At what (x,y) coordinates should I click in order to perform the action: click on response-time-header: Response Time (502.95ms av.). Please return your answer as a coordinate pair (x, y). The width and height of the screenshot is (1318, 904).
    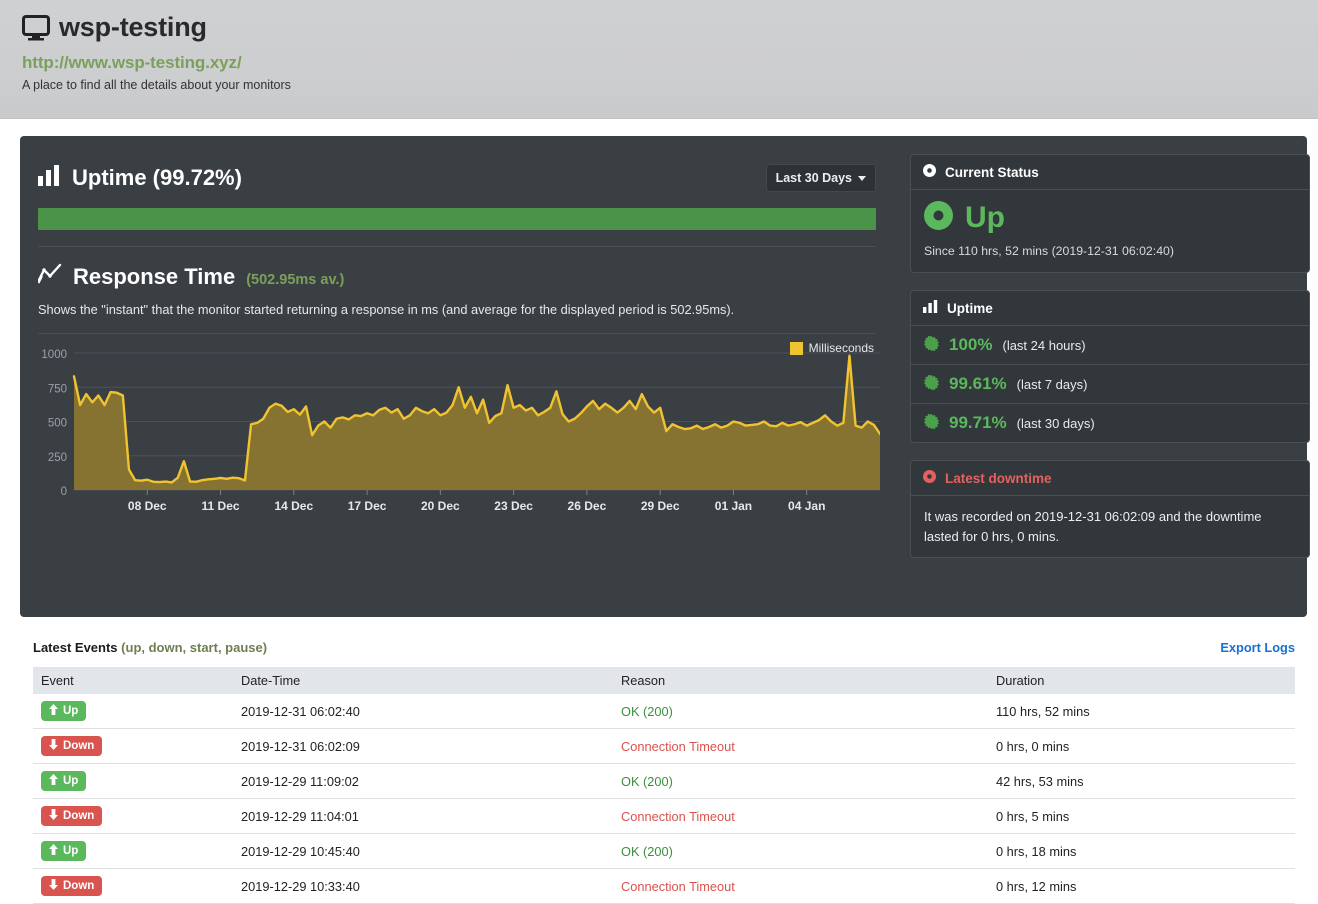
    Looking at the image, I should click on (456, 276).